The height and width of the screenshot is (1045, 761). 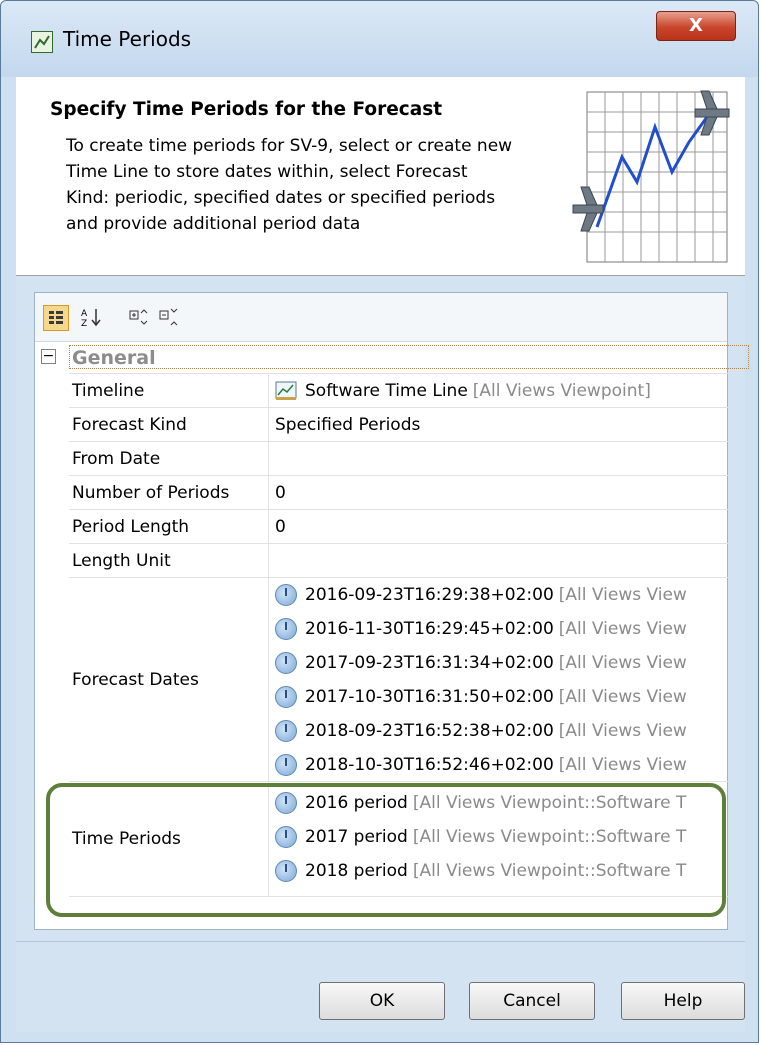 I want to click on property-value: Software Time Line [All Views Viewpoint], so click(x=499, y=391).